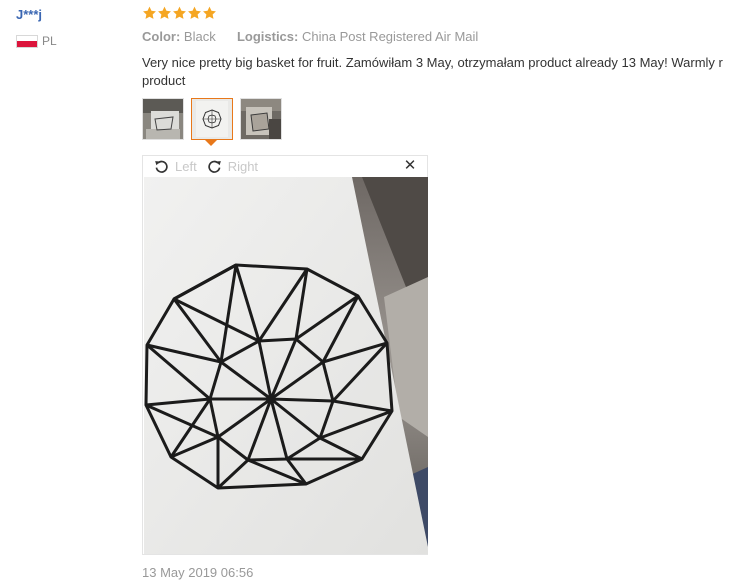 The width and height of the screenshot is (752, 582). Describe the element at coordinates (199, 36) in the screenshot. I see `color-value: Black` at that location.